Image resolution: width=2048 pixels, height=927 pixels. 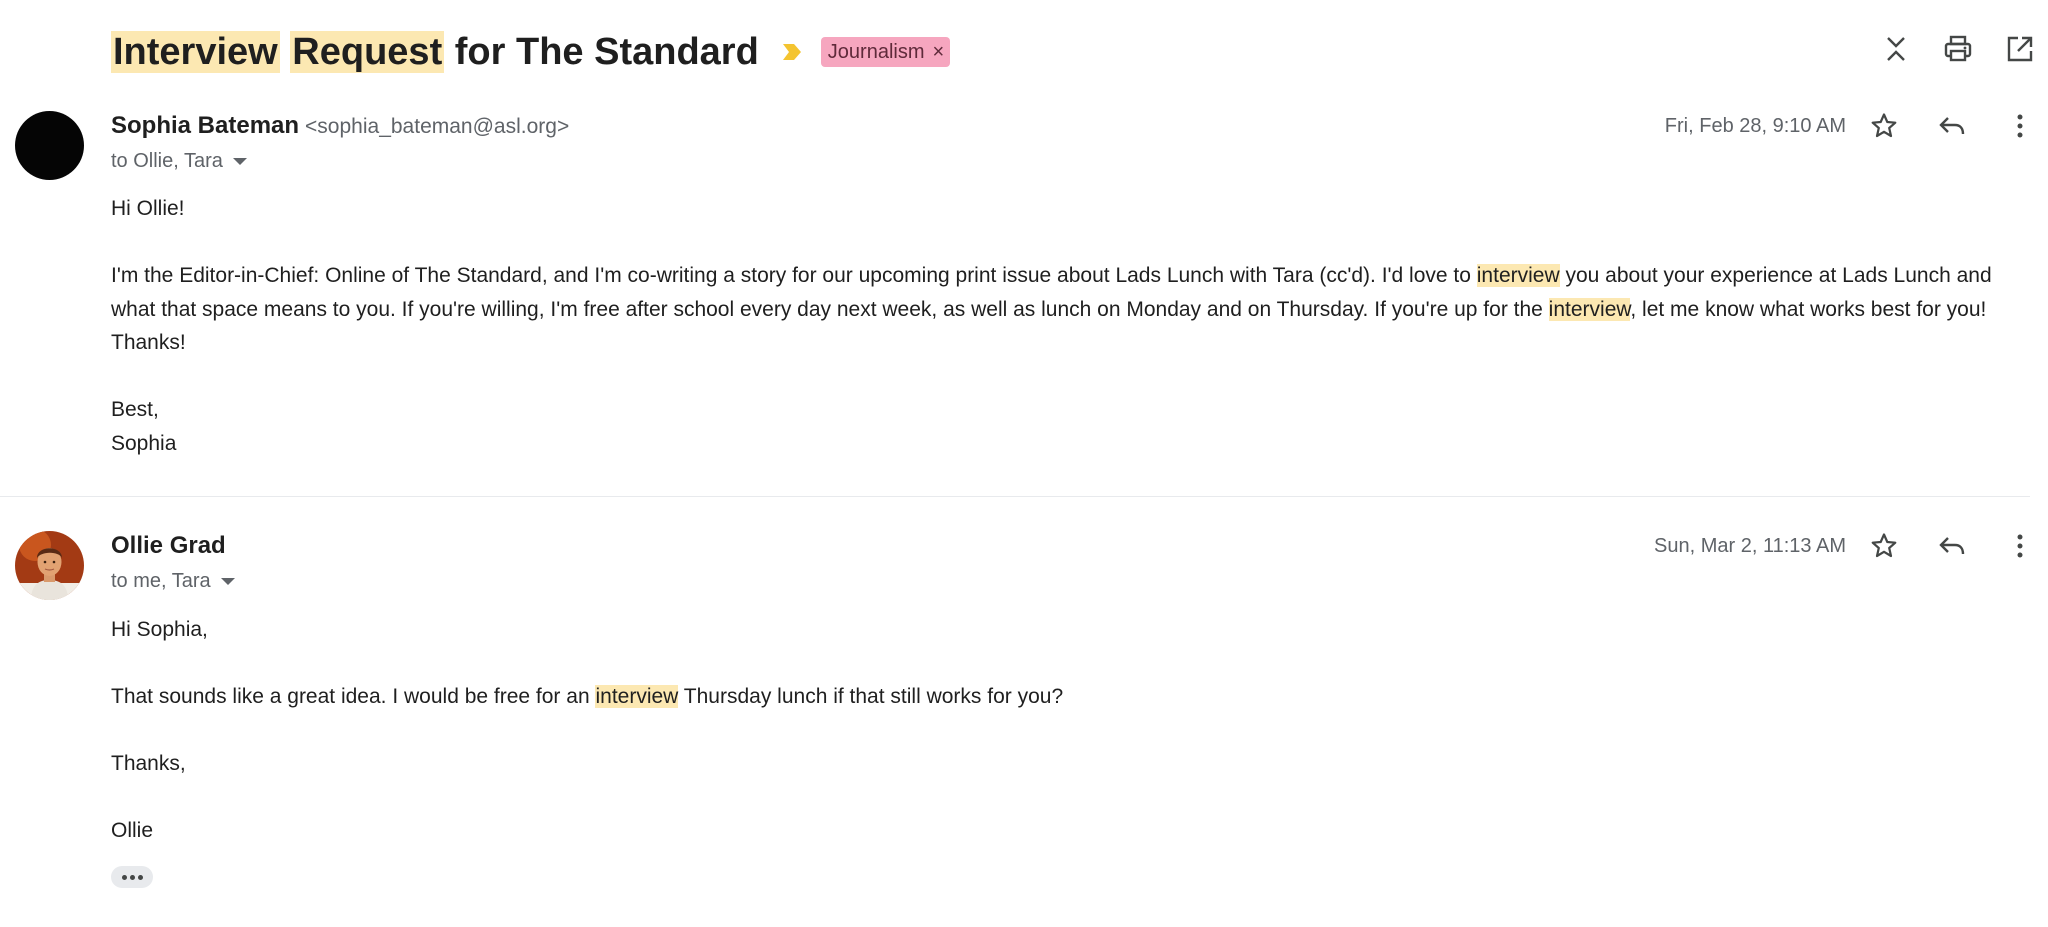 I want to click on signoff: Thanks,, so click(x=148, y=763).